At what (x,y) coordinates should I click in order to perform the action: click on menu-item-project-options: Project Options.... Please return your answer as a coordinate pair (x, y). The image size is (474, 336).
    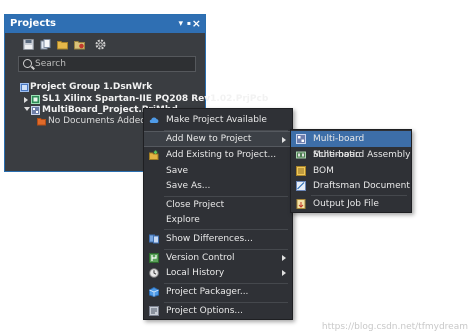
    Looking at the image, I should click on (218, 311).